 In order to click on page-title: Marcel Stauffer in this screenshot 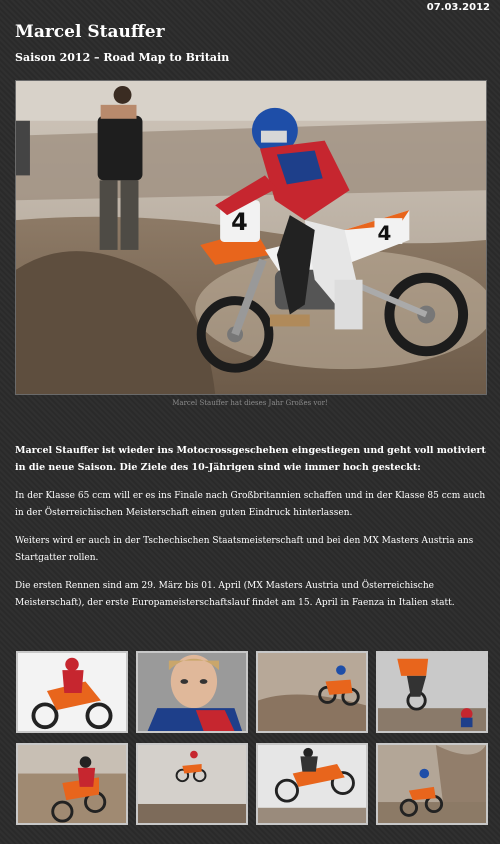, I will do `click(90, 32)`.